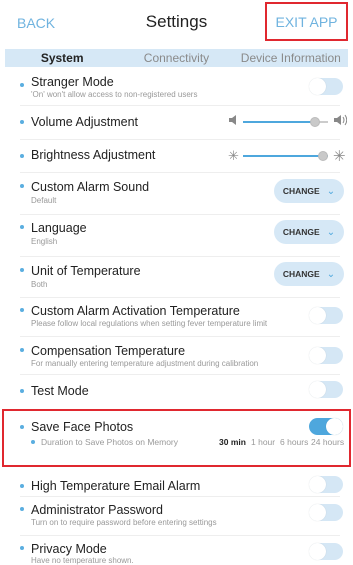 Image resolution: width=353 pixels, height=565 pixels. I want to click on brightness-slider, so click(285, 156).